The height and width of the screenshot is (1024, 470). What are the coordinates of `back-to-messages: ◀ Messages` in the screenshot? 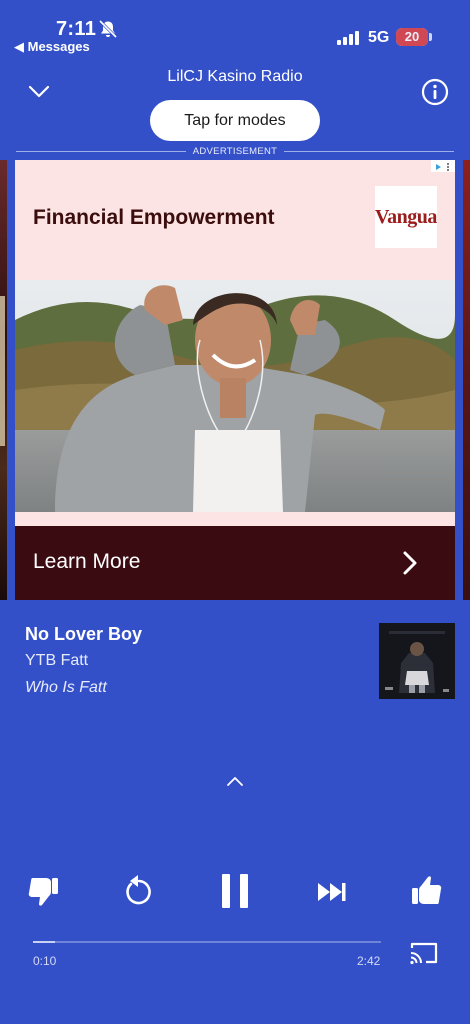 It's located at (52, 47).